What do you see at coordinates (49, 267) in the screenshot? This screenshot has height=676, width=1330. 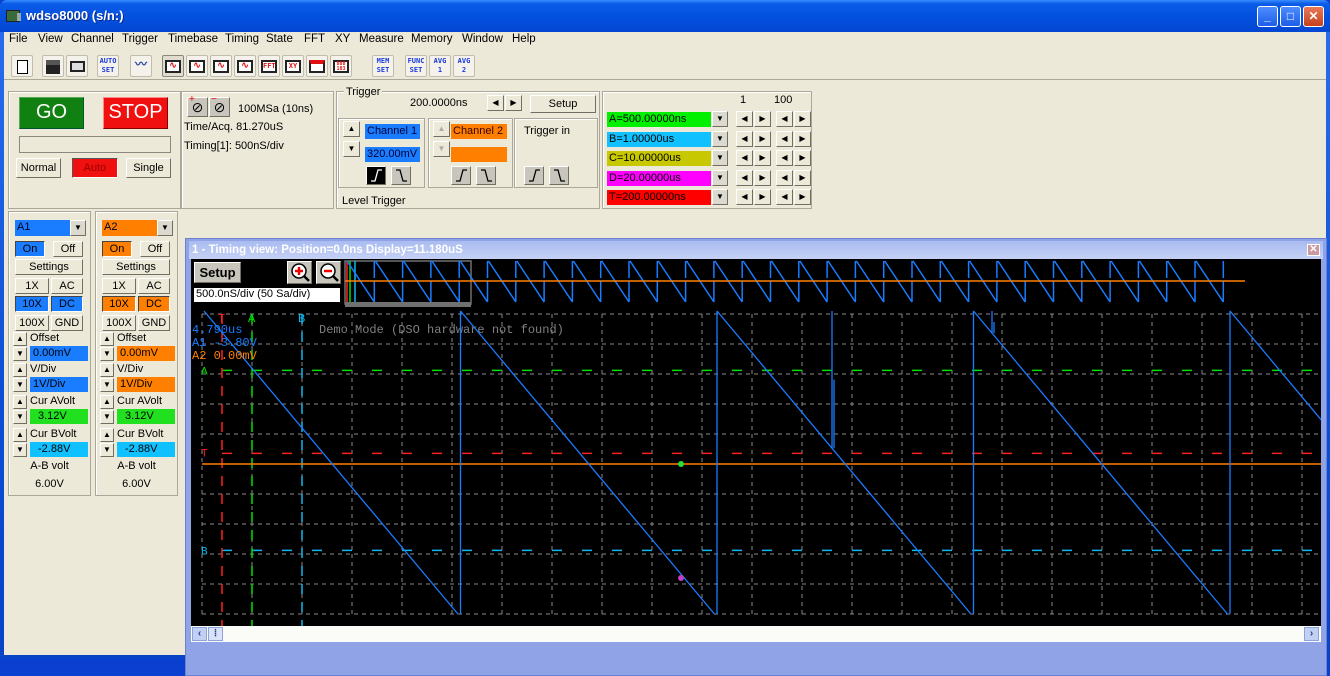 I see `channel-settings-button: Settings` at bounding box center [49, 267].